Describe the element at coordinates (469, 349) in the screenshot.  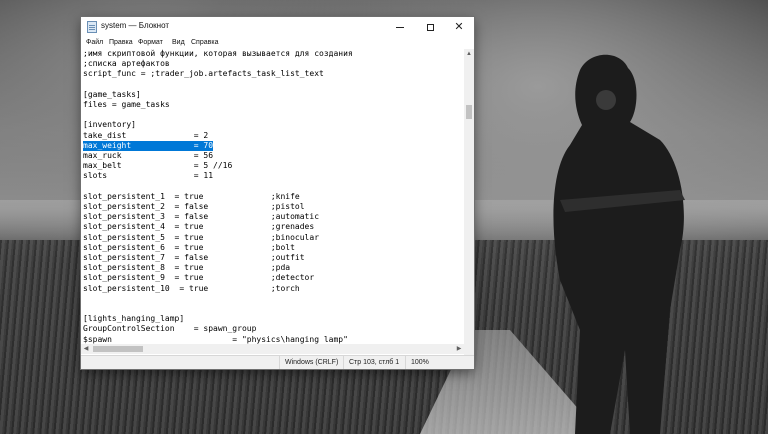
I see `scrollbar-corner` at that location.